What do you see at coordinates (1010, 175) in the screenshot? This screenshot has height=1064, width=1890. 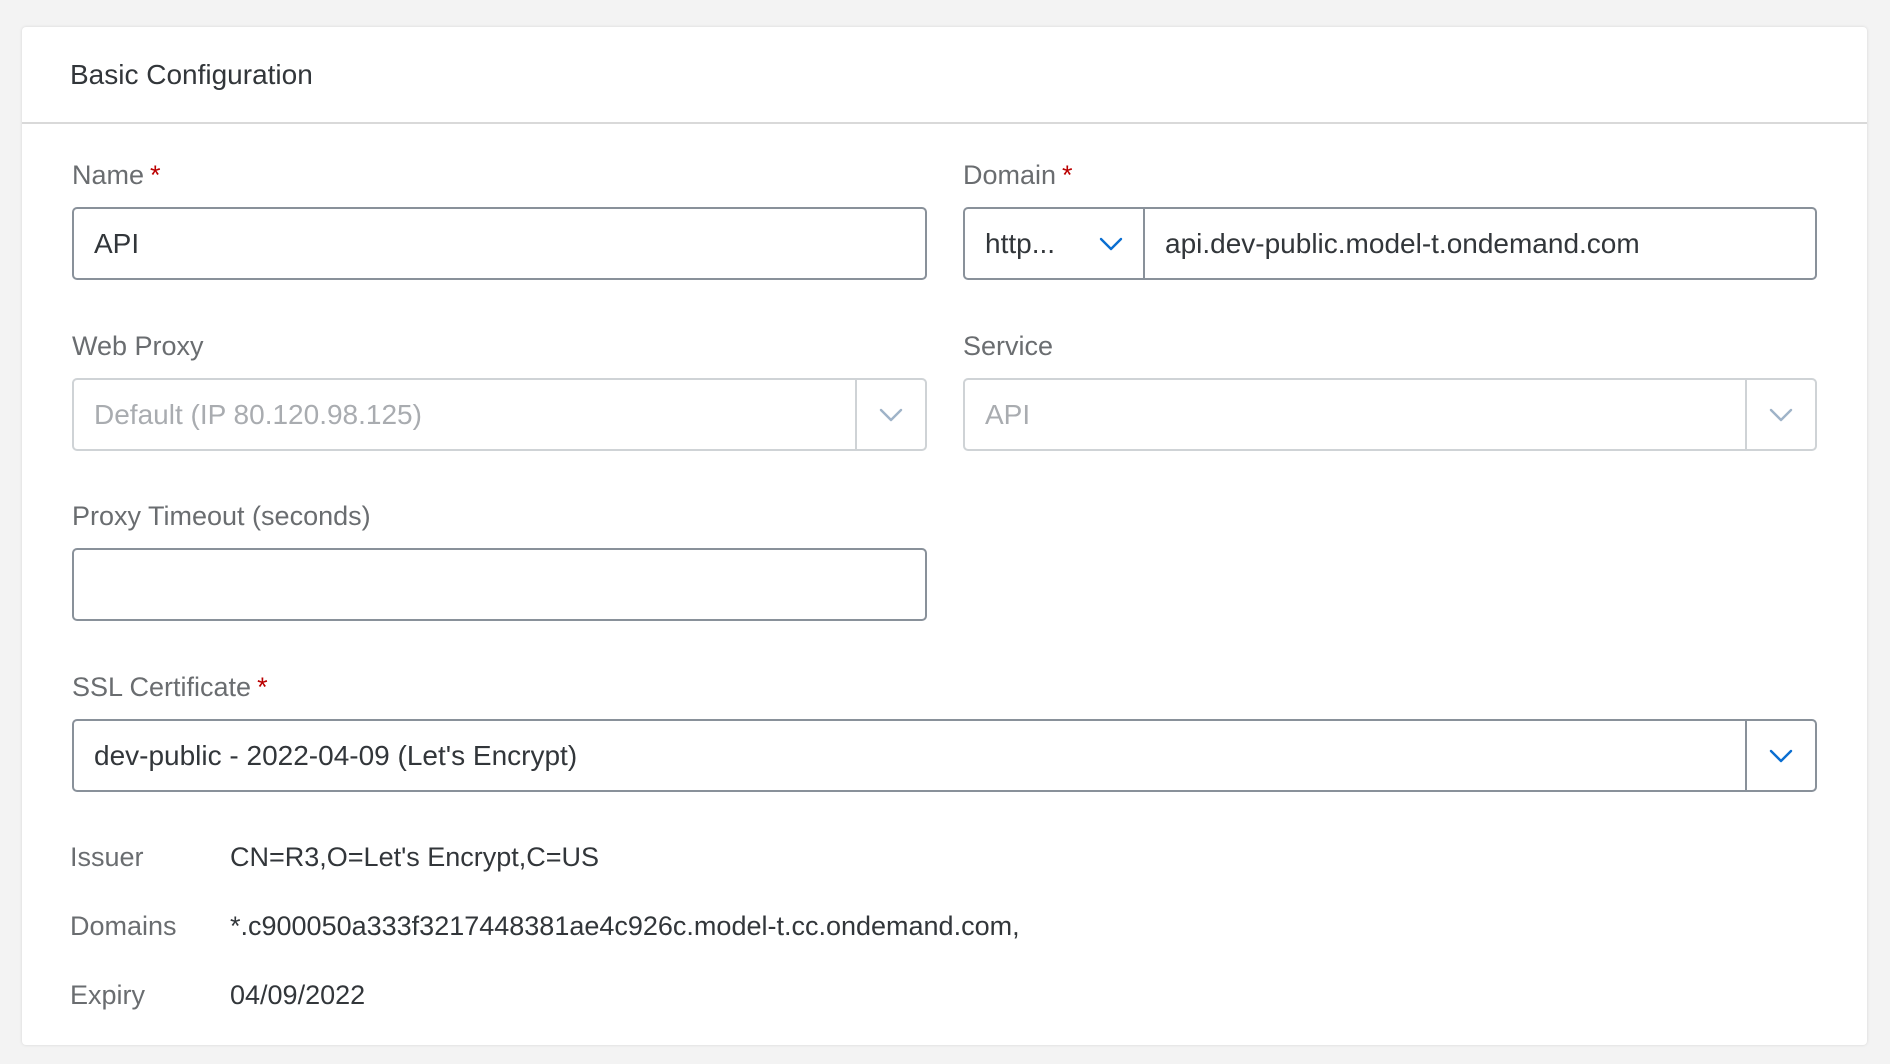 I see `domain-label: Domain` at bounding box center [1010, 175].